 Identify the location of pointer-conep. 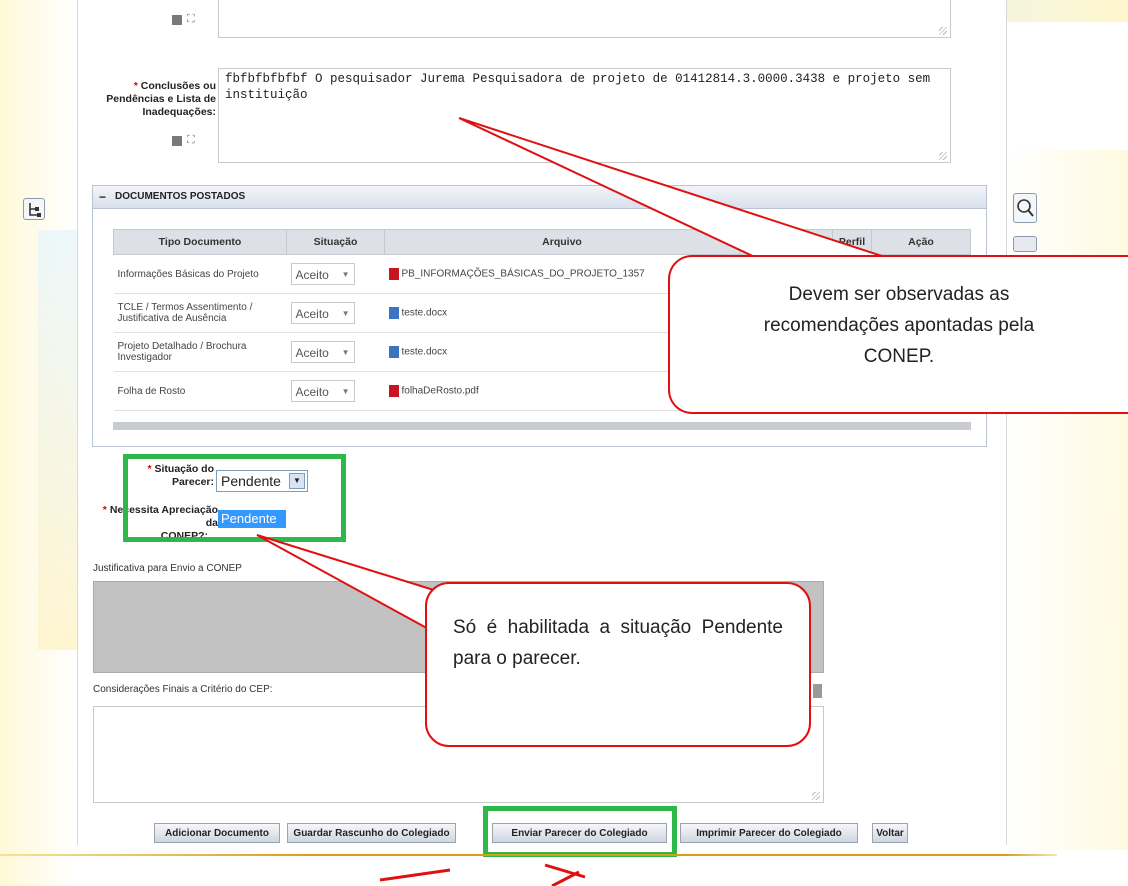
(673, 189).